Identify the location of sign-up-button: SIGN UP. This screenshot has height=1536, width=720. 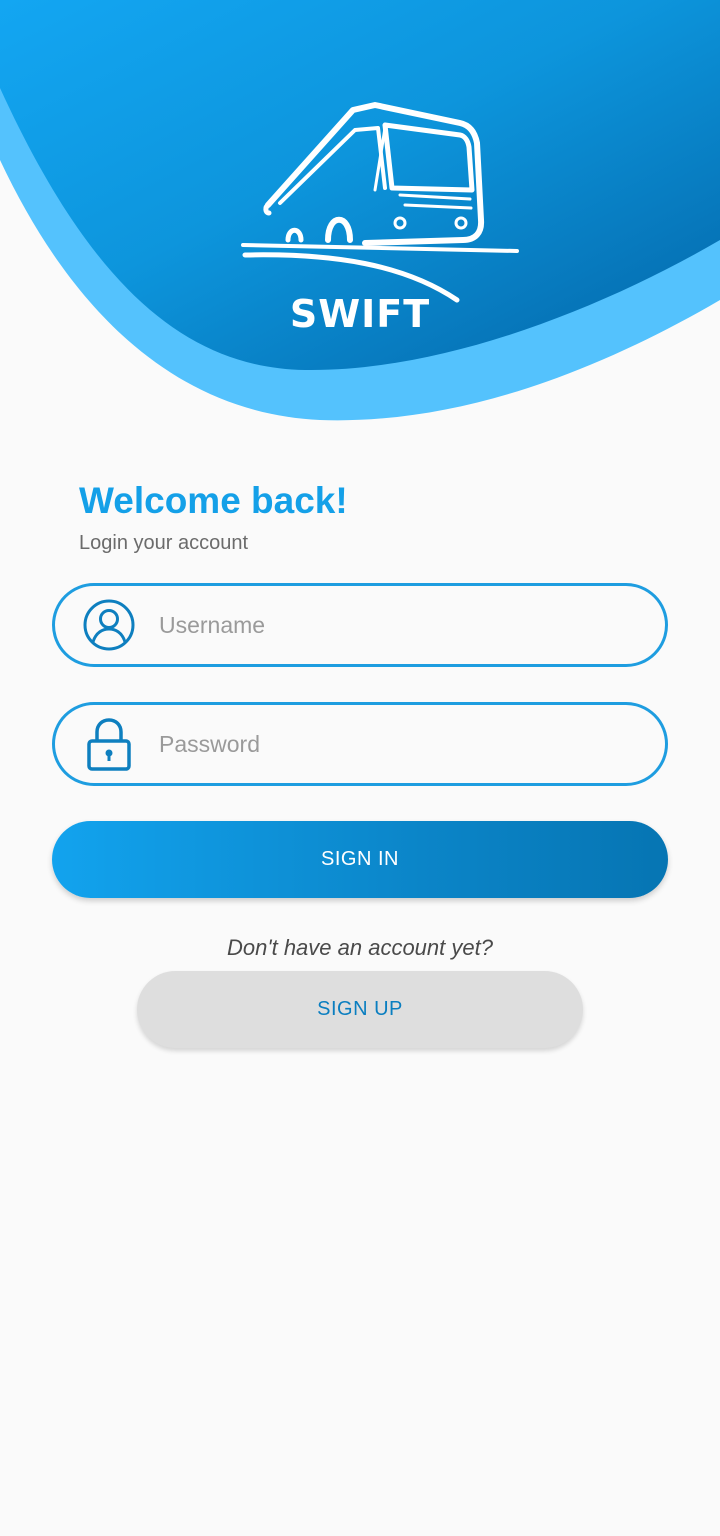
(360, 1009).